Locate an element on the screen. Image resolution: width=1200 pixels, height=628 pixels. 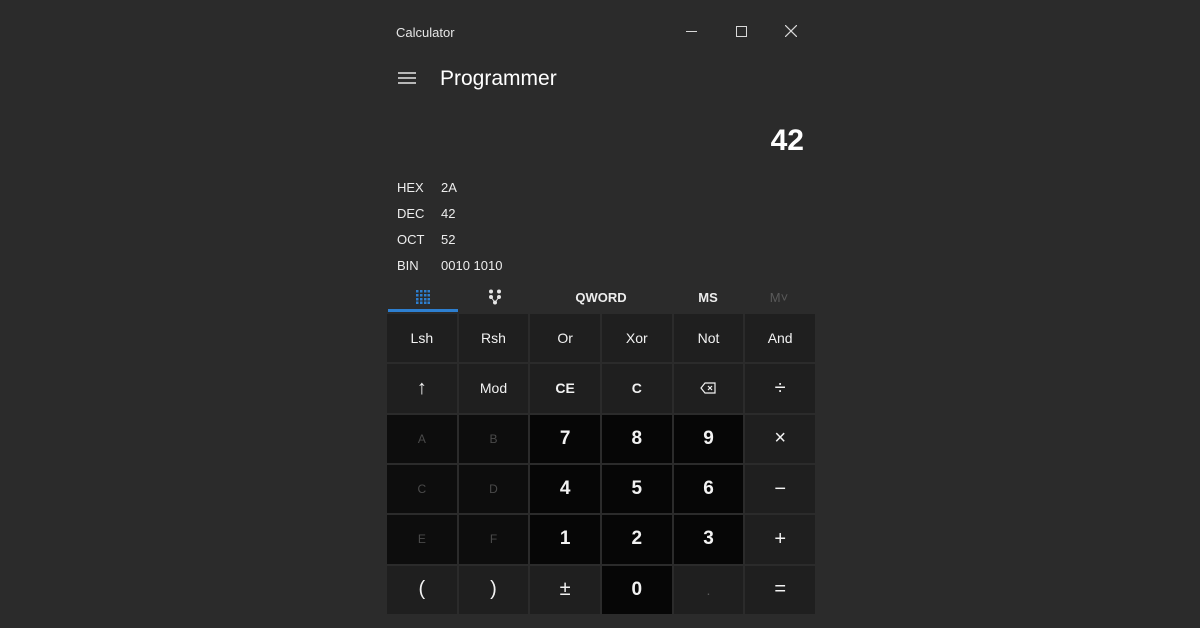
key-shift-up: ↑ is located at coordinates (422, 388).